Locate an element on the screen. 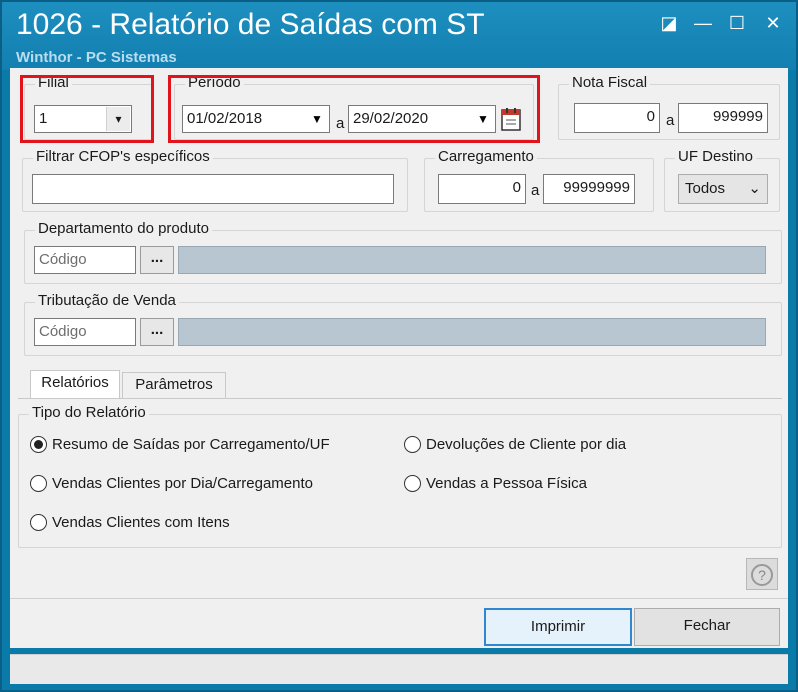  footer-divider is located at coordinates (399, 598).